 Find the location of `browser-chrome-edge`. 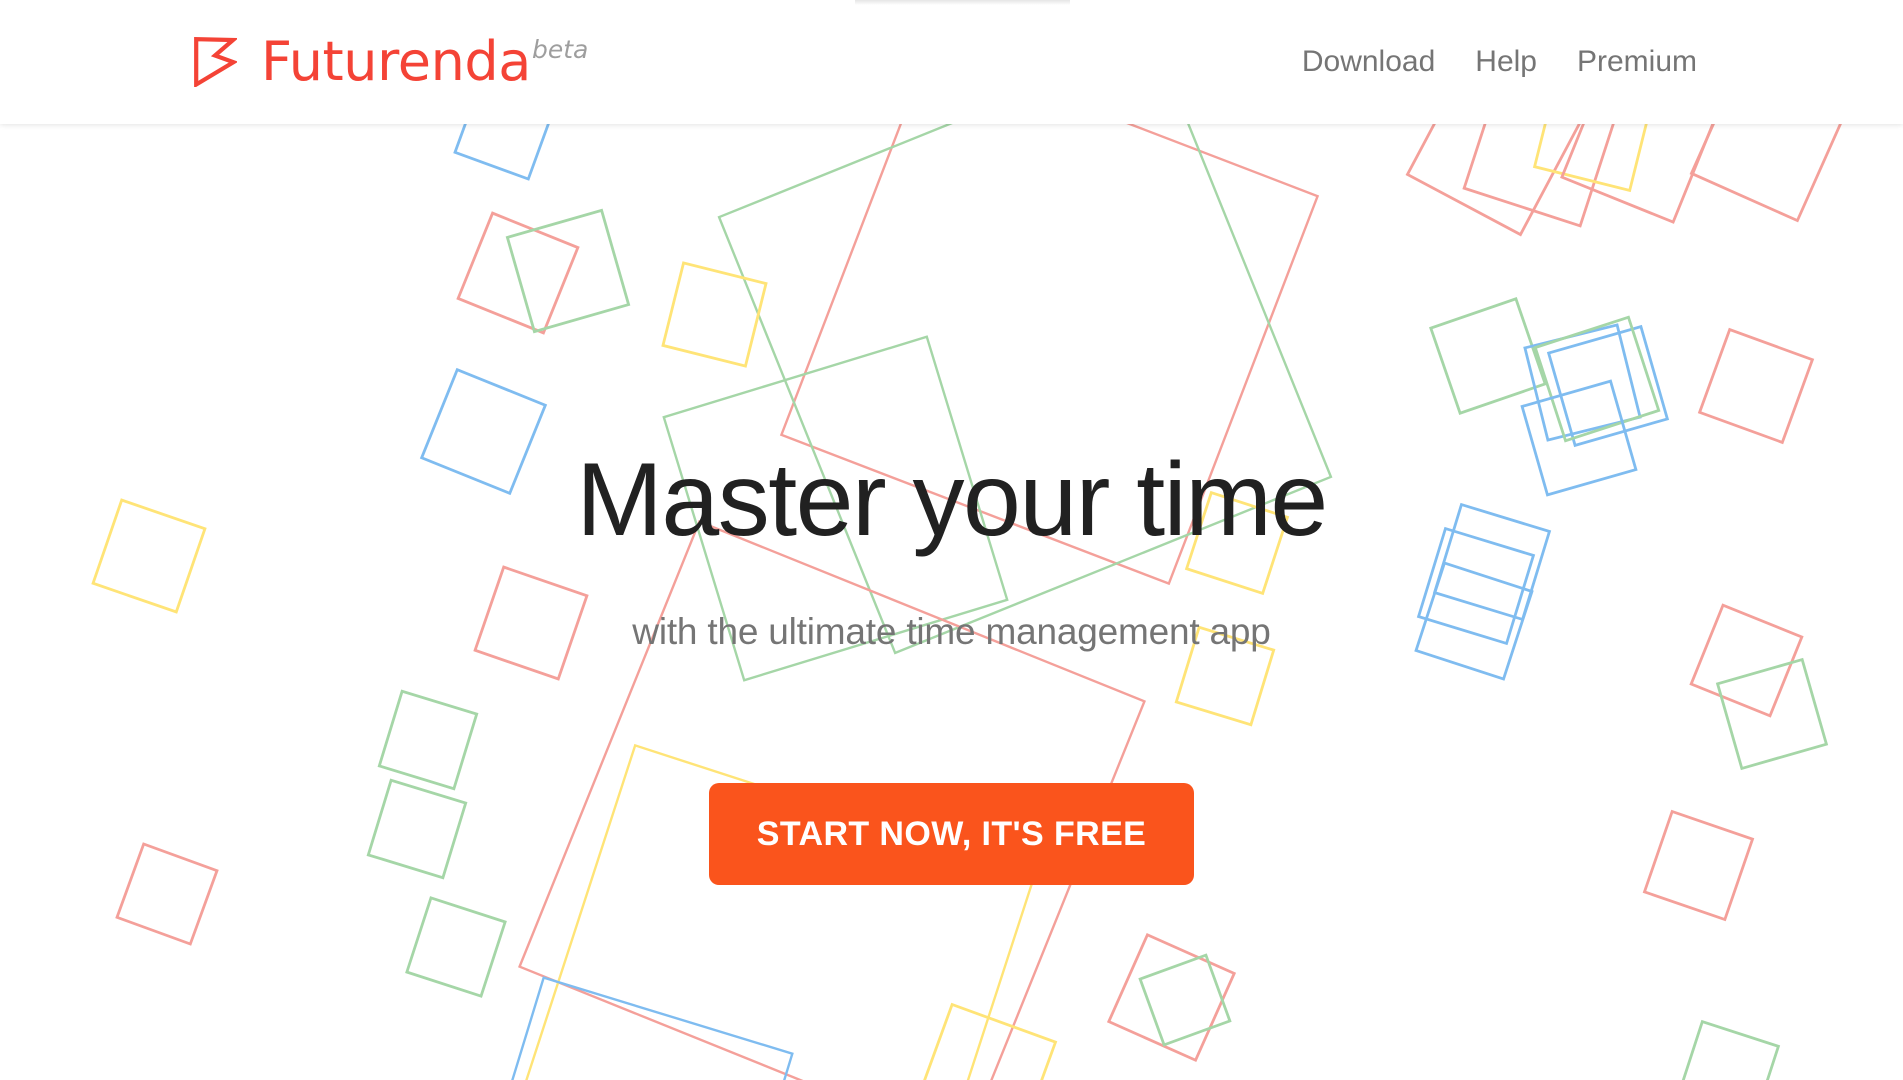

browser-chrome-edge is located at coordinates (962, 2).